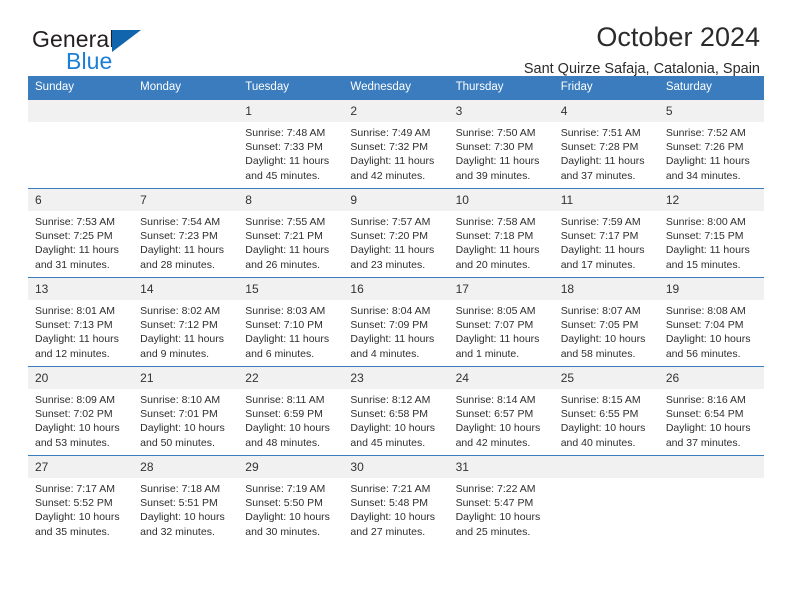  What do you see at coordinates (287, 168) in the screenshot?
I see `daylight-text: Daylight: 11 hours and 45 minutes.` at bounding box center [287, 168].